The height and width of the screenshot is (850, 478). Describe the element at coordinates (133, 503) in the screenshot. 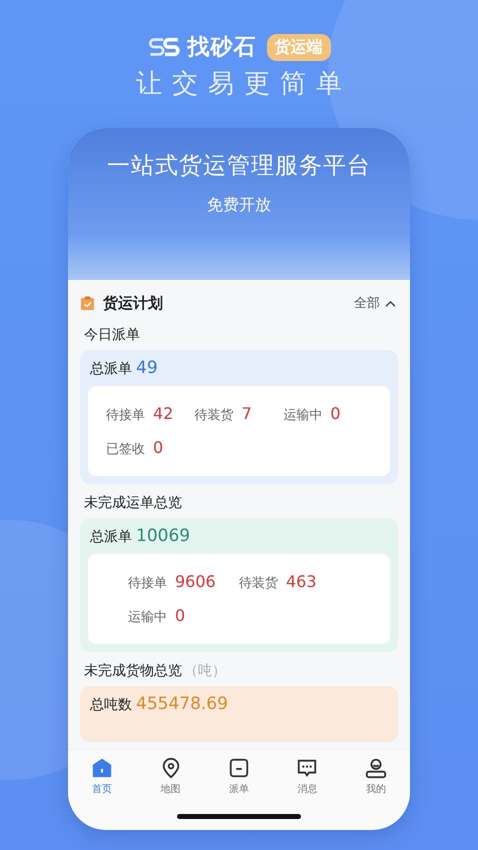

I see `section-title: 未完成运单总览` at that location.